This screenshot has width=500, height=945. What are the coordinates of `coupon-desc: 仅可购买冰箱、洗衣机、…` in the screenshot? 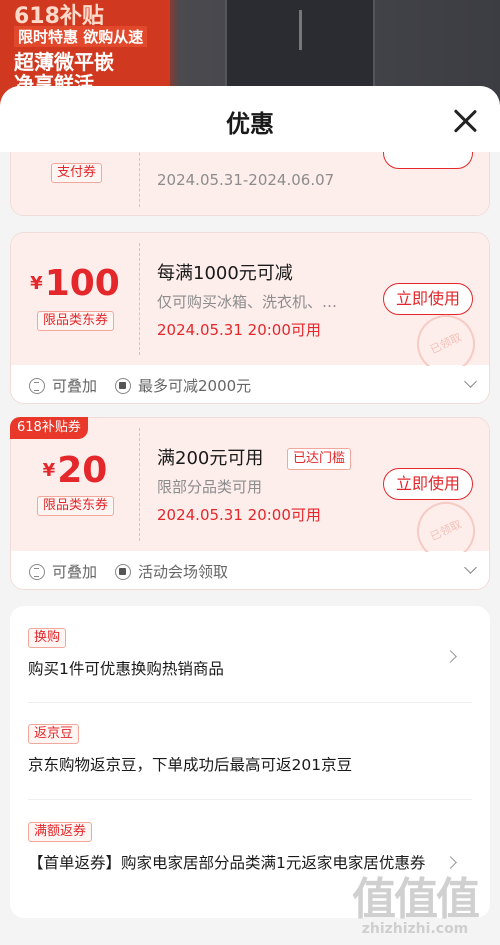 It's located at (247, 302).